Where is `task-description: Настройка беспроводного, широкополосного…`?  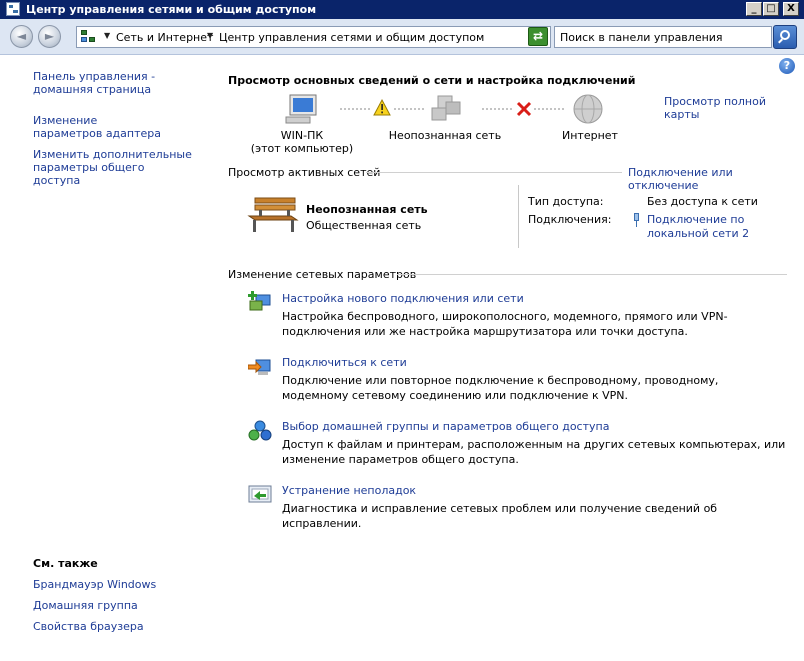 task-description: Настройка беспроводного, широкополосного… is located at coordinates (505, 324).